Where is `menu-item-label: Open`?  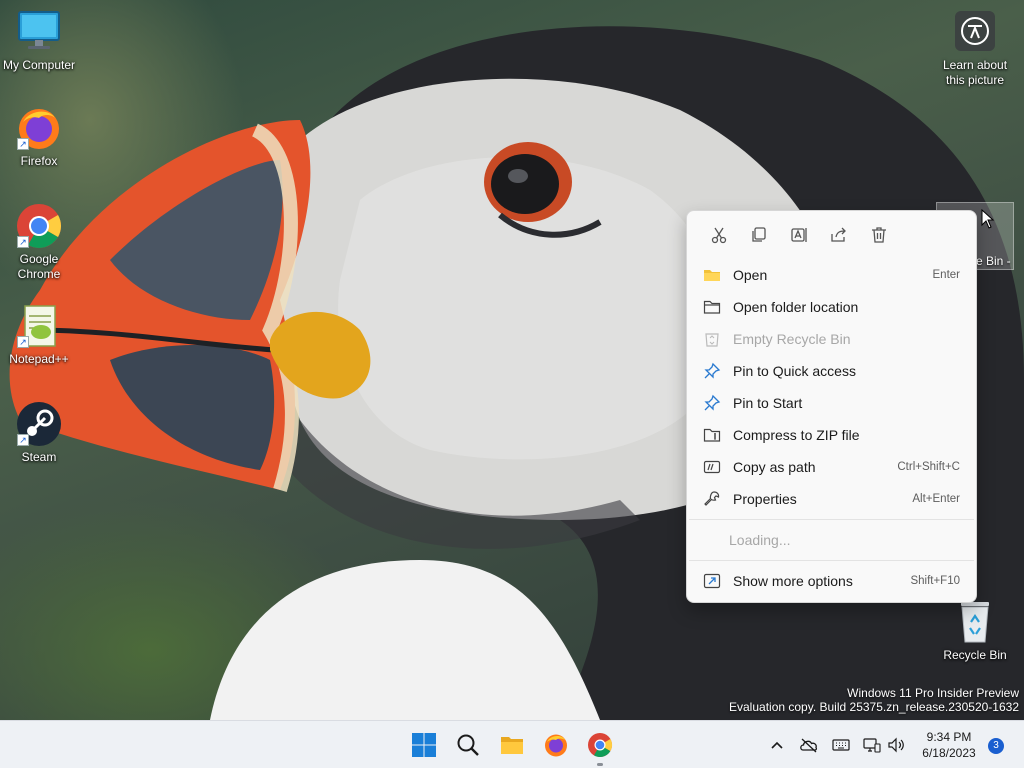 menu-item-label: Open is located at coordinates (750, 275).